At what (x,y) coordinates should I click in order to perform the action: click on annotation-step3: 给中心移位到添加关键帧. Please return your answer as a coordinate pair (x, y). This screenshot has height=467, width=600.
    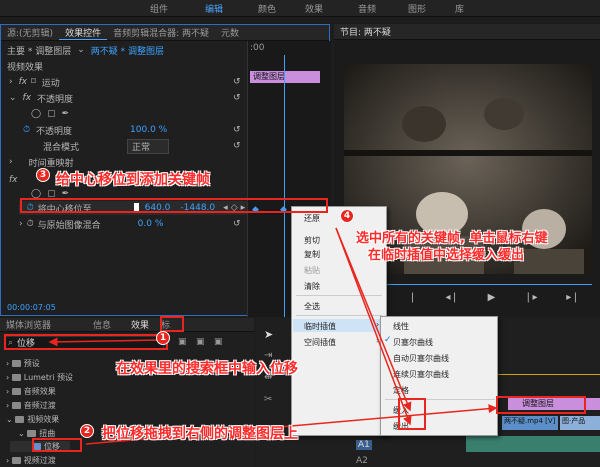
    Looking at the image, I should click on (133, 180).